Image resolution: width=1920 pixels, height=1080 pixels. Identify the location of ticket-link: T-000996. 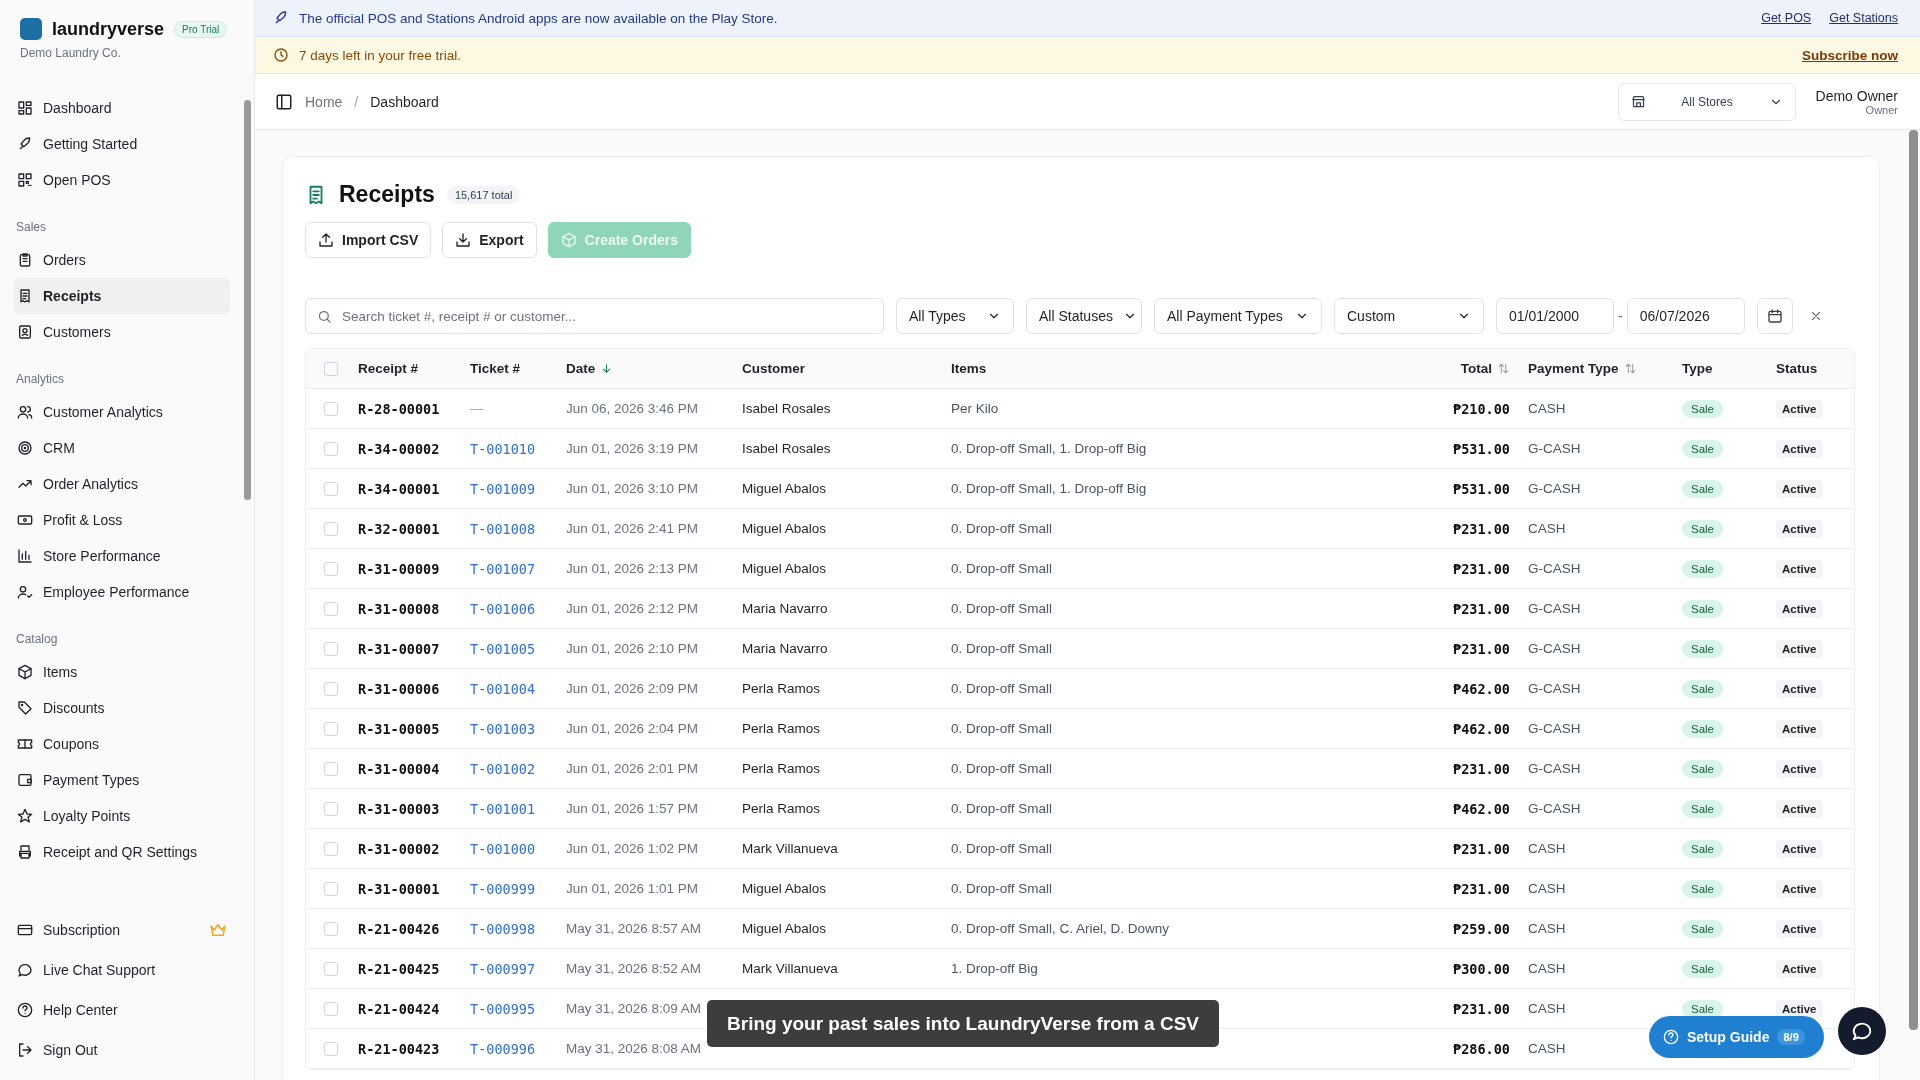
(503, 1048).